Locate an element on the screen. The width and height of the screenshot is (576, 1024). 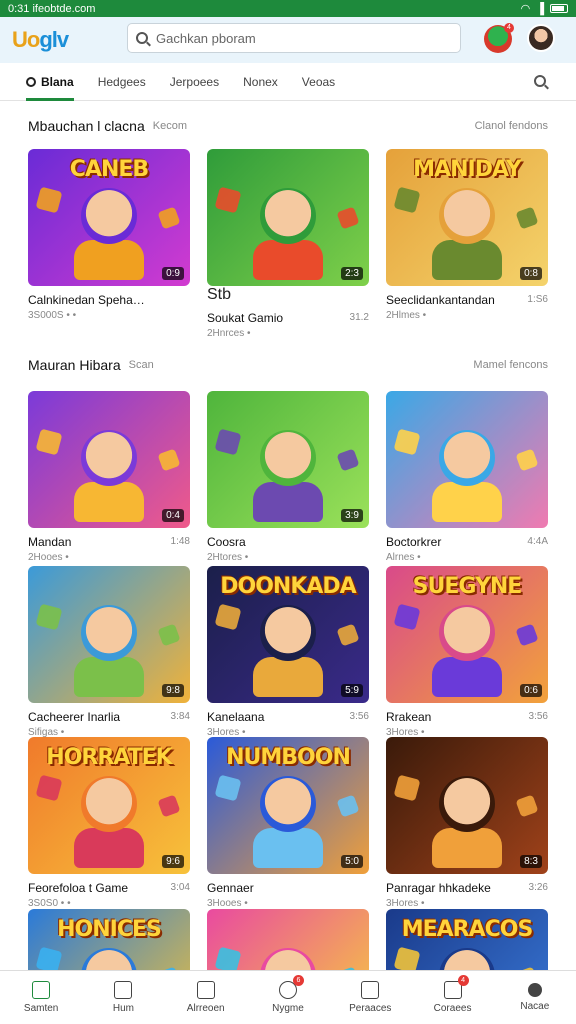
game-title: Seeclidankantandan is located at coordinates (446, 300).